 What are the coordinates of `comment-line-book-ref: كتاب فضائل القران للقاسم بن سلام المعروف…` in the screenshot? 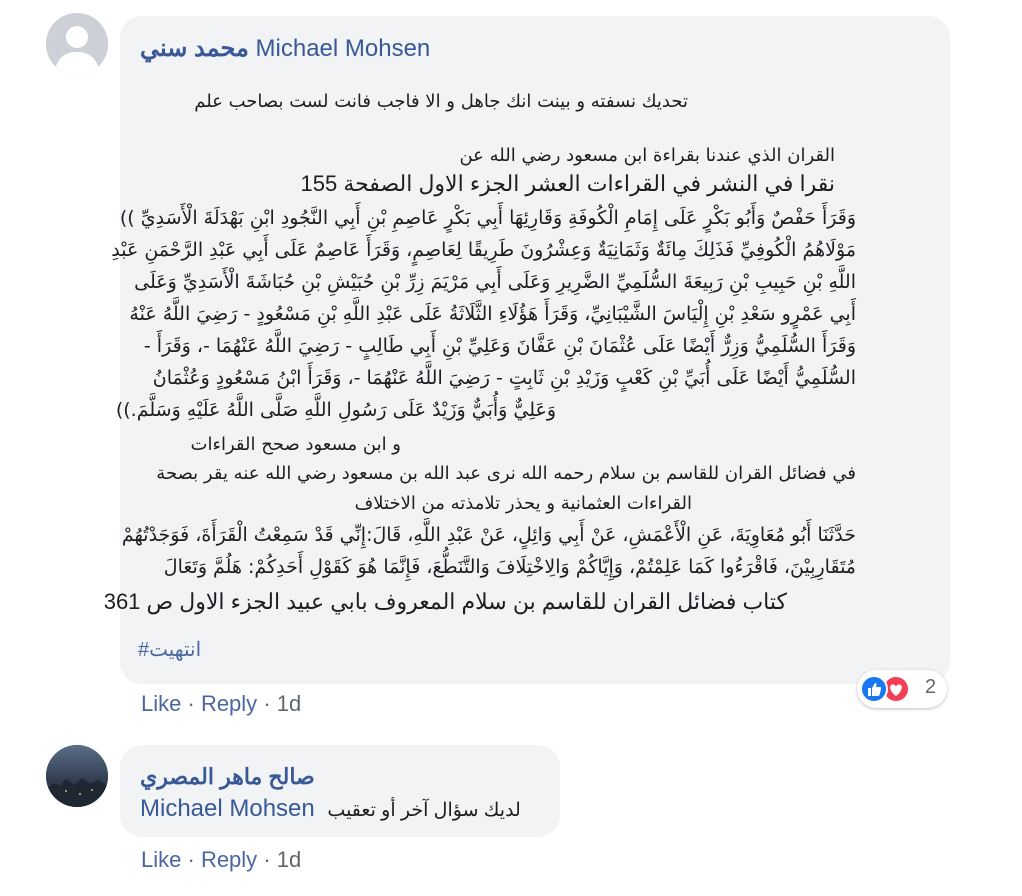 It's located at (445, 601).